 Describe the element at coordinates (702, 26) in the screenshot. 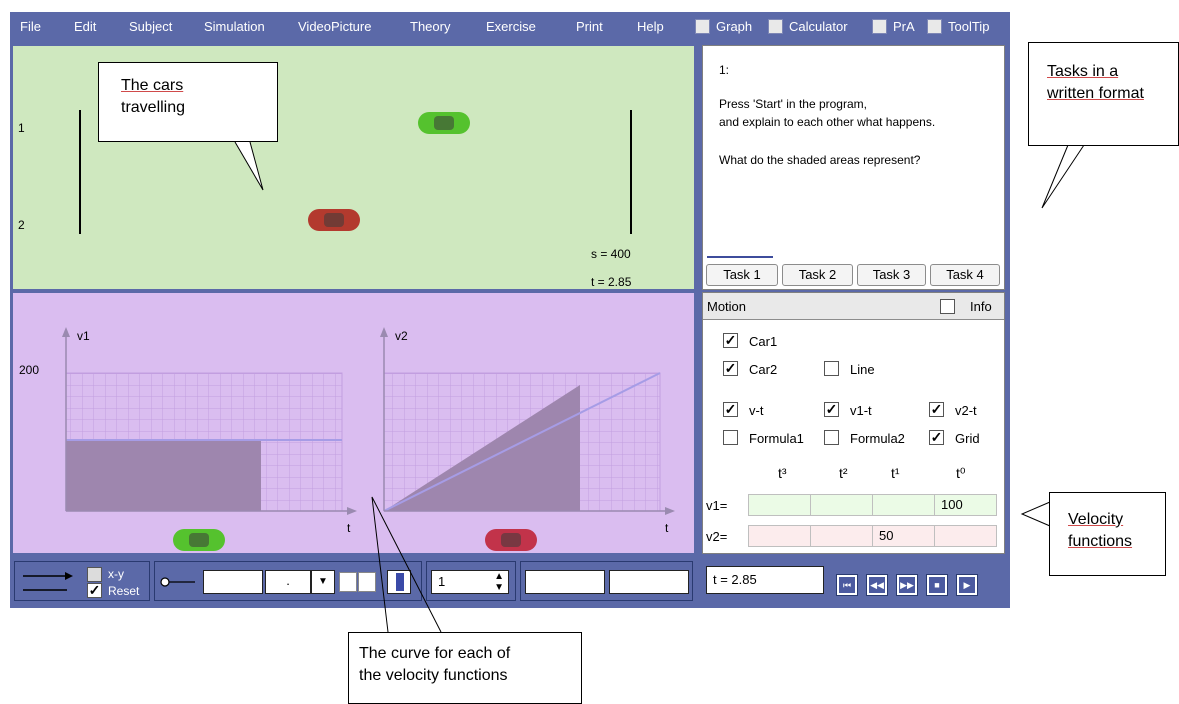

I see `graph-toggle-checkbox` at that location.